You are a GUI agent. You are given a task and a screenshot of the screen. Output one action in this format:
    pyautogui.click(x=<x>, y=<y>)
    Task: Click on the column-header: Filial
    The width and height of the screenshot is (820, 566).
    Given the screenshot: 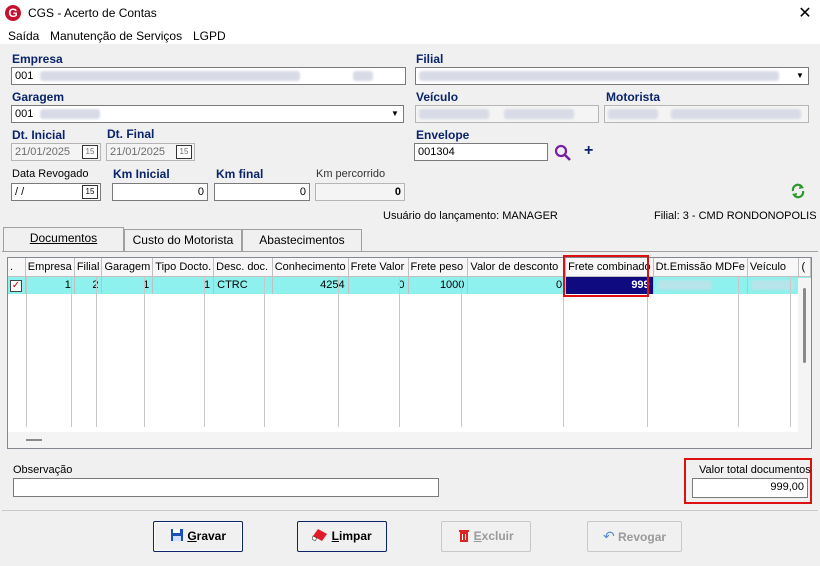 What is the action you would take?
    pyautogui.click(x=88, y=267)
    